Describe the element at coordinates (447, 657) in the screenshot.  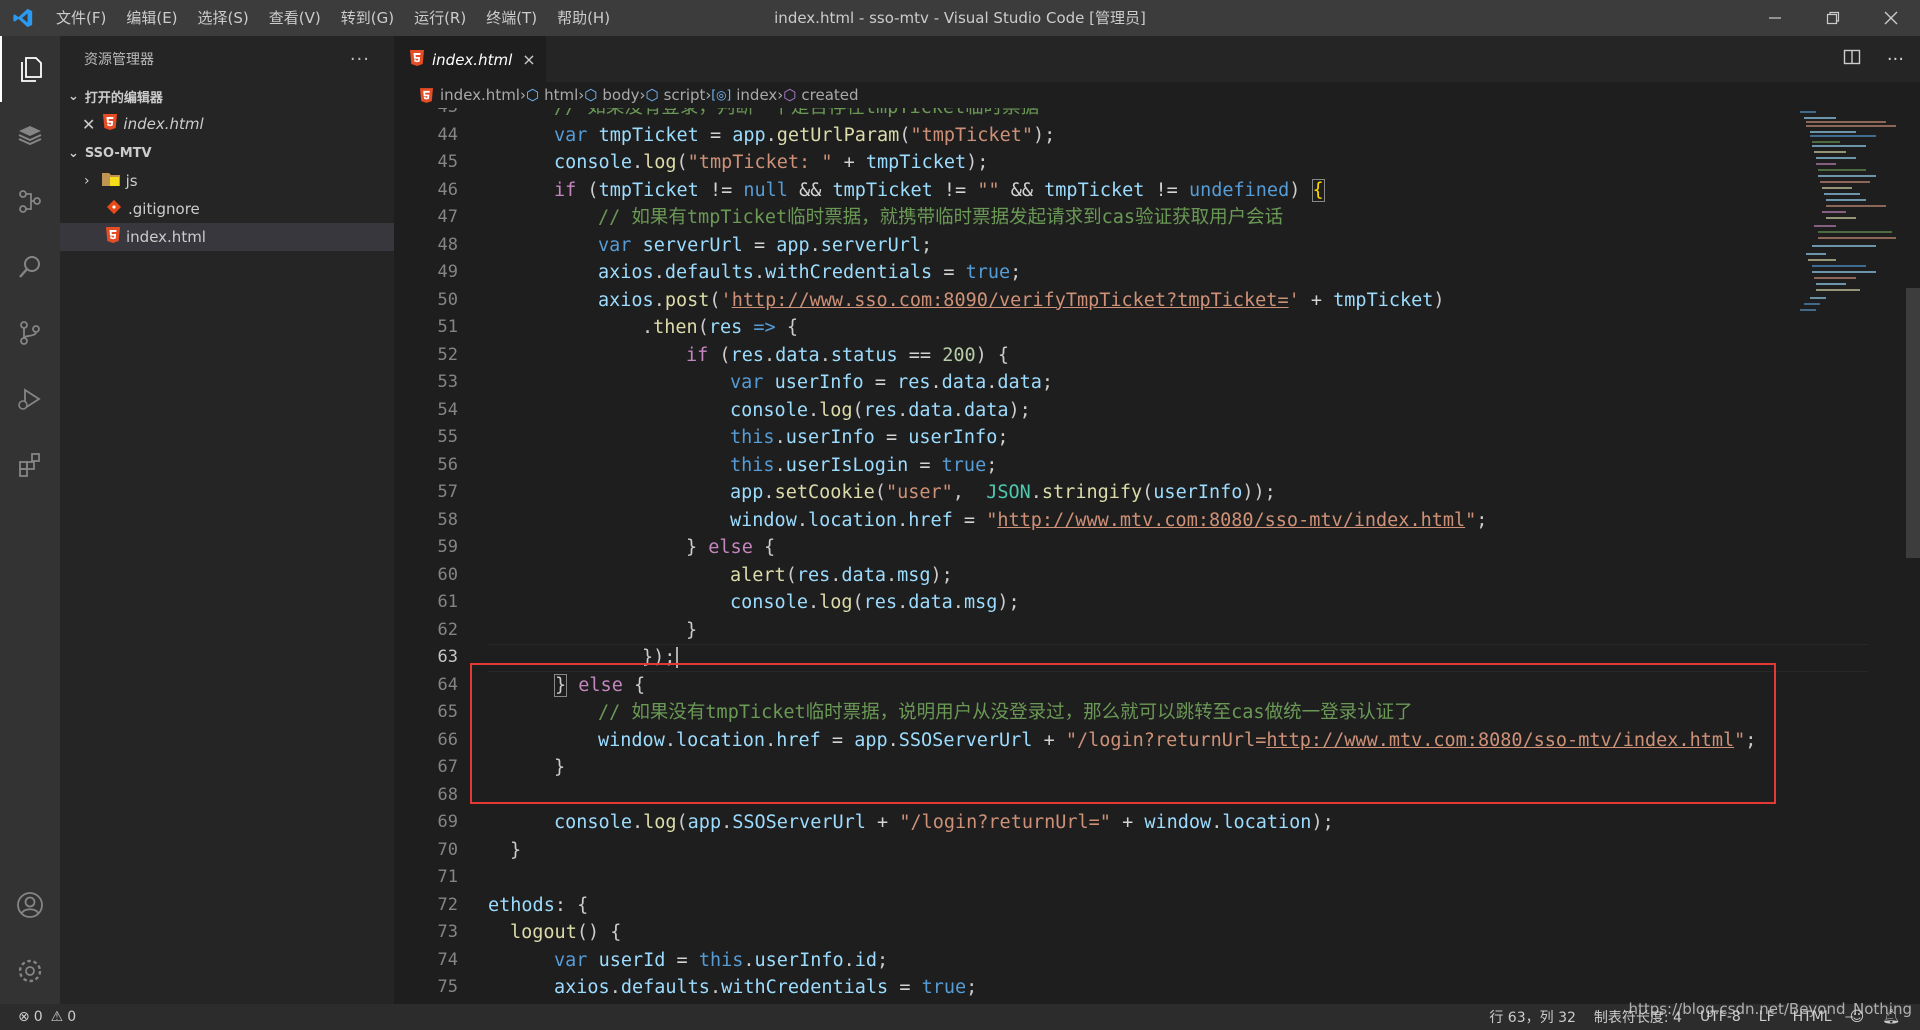
I see `current-line-number: 63` at that location.